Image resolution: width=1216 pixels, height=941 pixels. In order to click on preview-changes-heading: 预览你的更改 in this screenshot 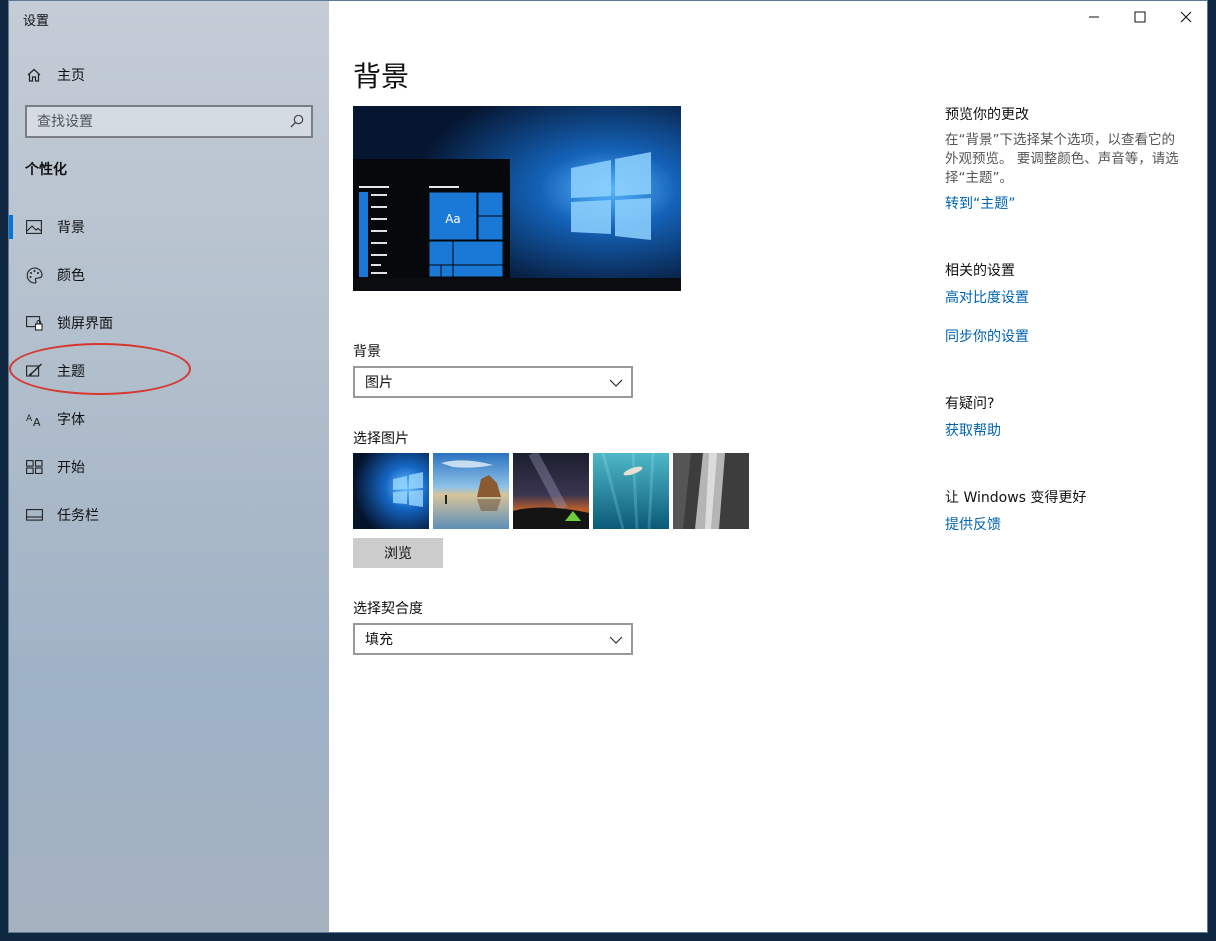, I will do `click(987, 115)`.